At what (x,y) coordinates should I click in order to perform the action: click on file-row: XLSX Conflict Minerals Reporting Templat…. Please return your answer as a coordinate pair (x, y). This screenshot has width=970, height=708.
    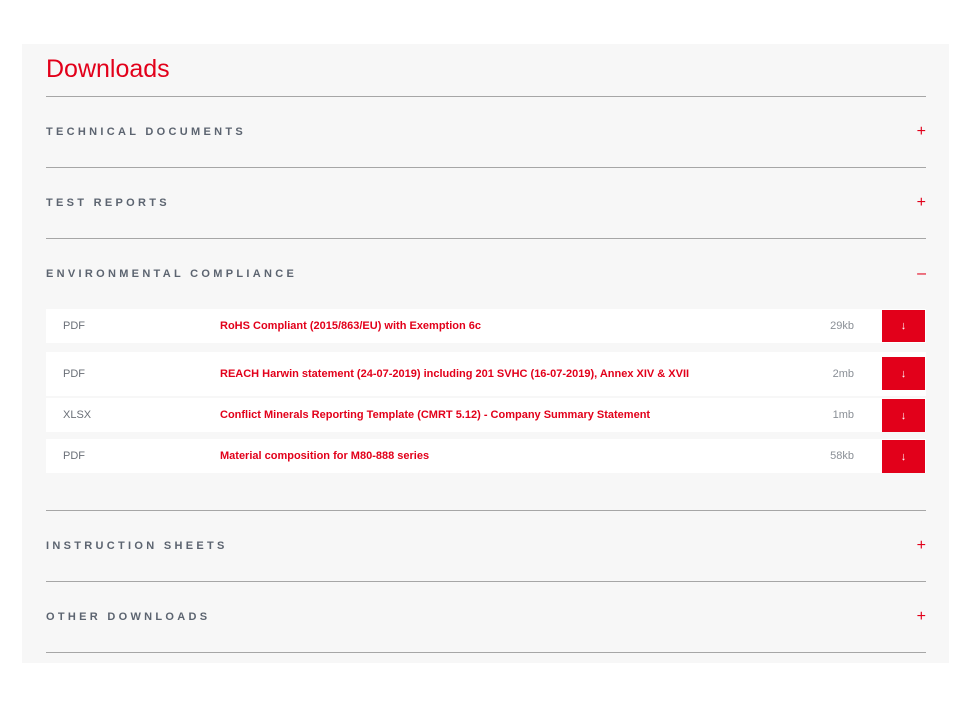
    Looking at the image, I should click on (486, 415).